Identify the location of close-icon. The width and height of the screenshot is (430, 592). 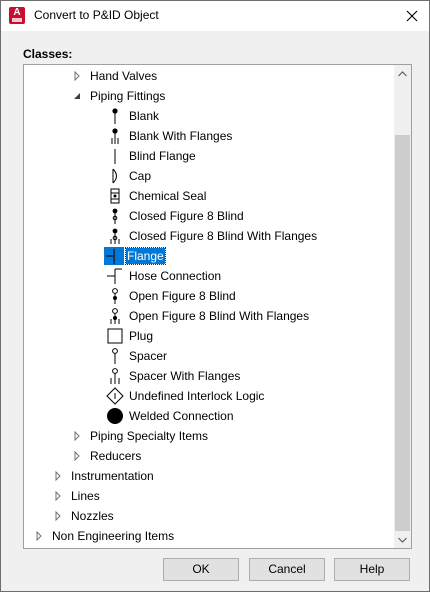
(412, 16).